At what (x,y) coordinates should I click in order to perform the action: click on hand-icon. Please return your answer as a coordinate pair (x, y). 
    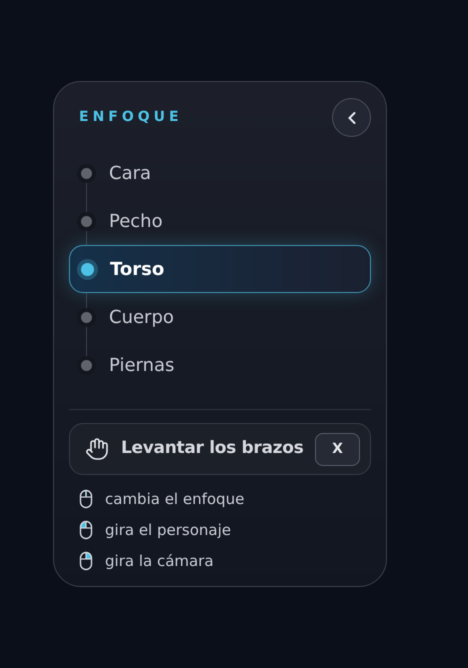
    Looking at the image, I should click on (97, 449).